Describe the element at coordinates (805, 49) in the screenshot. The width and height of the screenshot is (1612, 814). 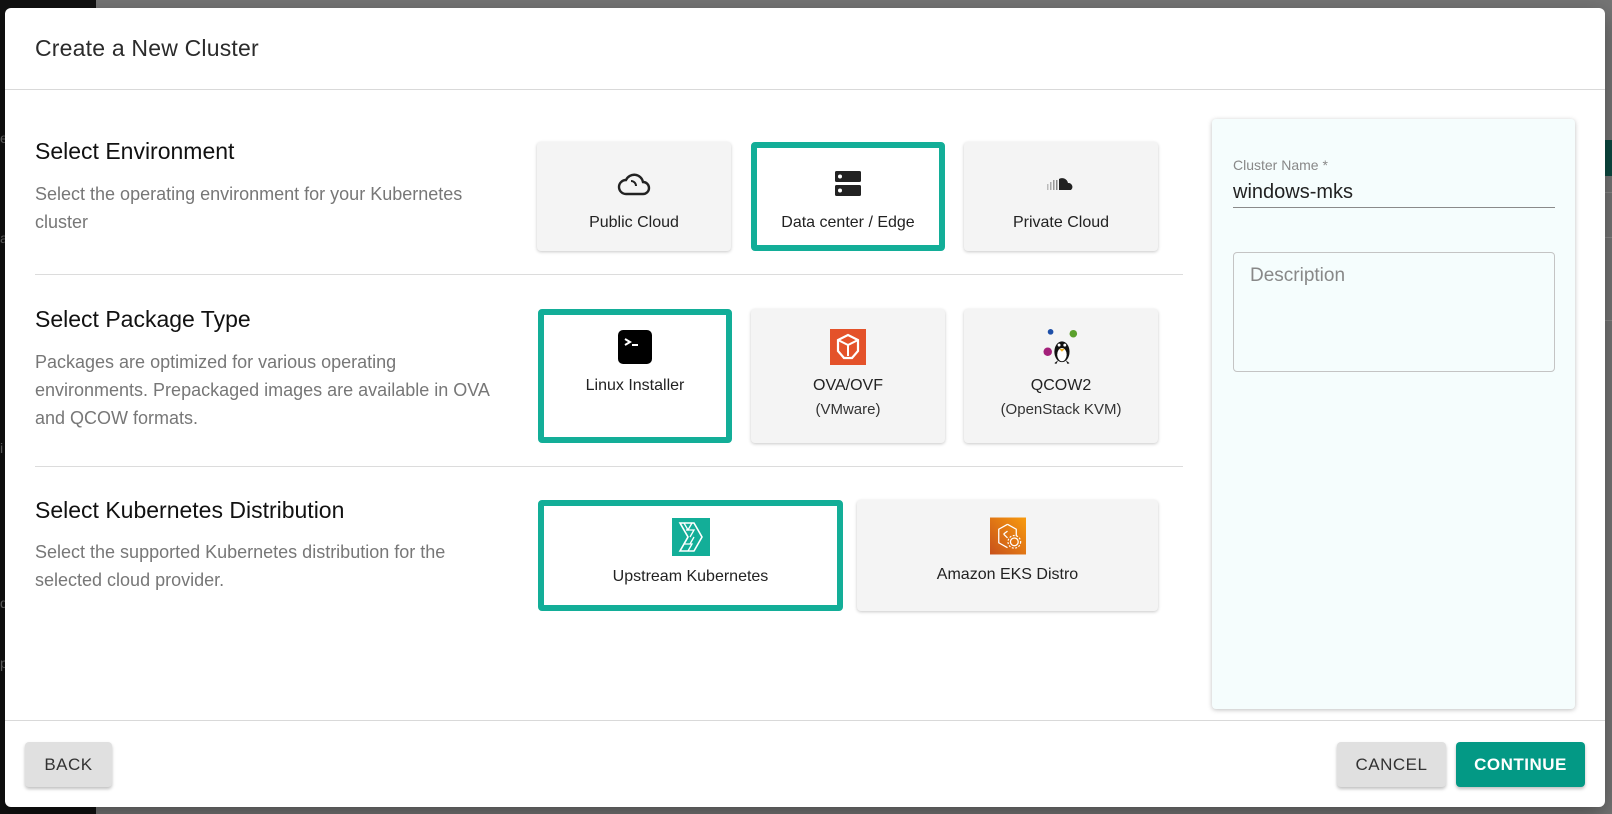
I see `dialog-header: Create a New Cluster` at that location.